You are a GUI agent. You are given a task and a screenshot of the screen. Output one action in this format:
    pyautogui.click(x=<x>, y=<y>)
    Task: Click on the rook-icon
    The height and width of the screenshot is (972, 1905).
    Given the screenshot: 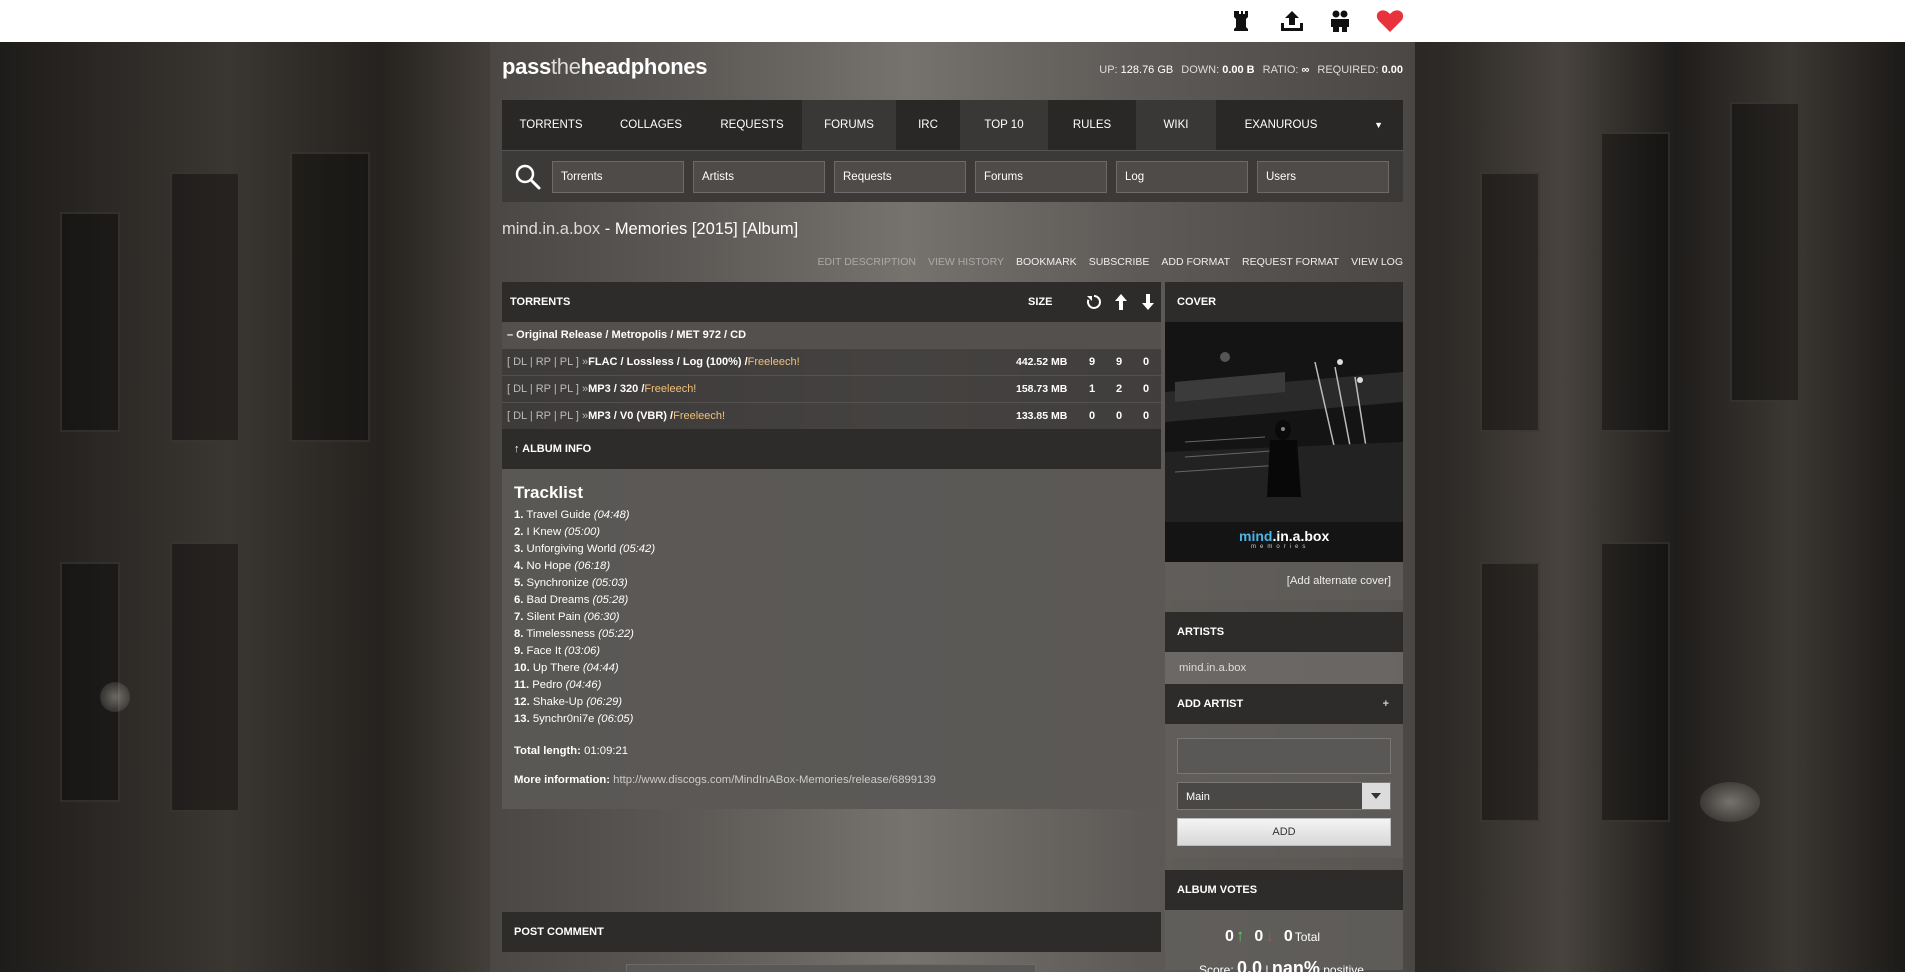 What is the action you would take?
    pyautogui.click(x=1242, y=21)
    